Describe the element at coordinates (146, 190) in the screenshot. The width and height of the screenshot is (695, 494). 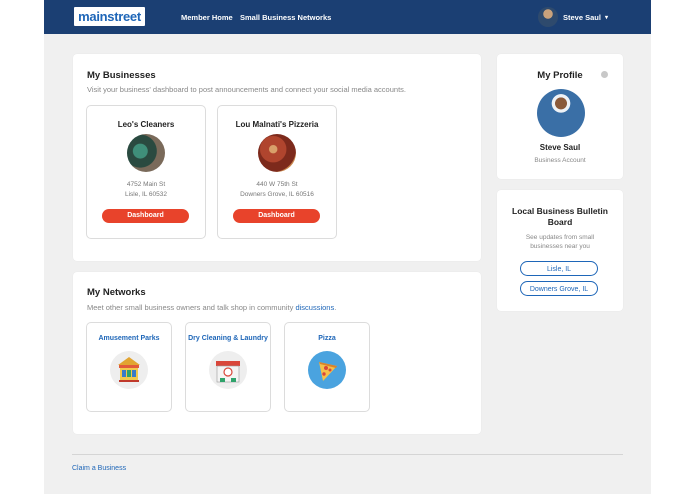
I see `business-address: 4752 Main St Lisle, IL 60532` at that location.